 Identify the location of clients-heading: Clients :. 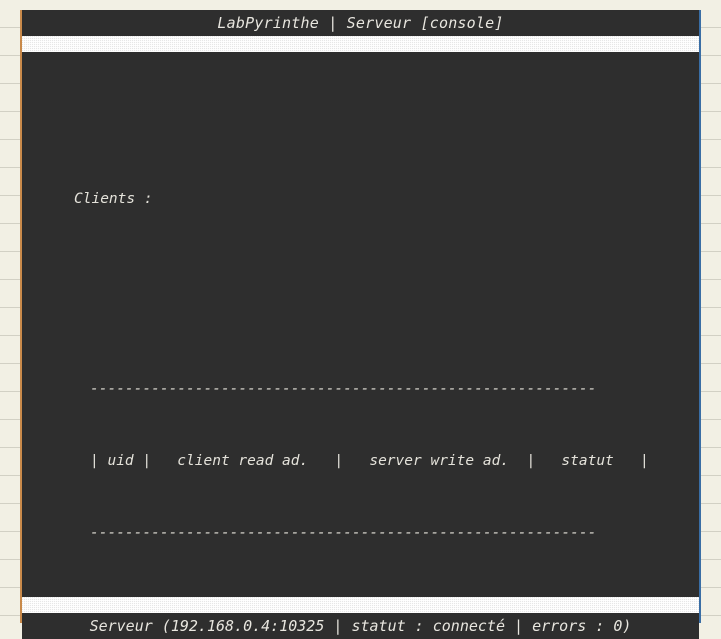
(113, 199).